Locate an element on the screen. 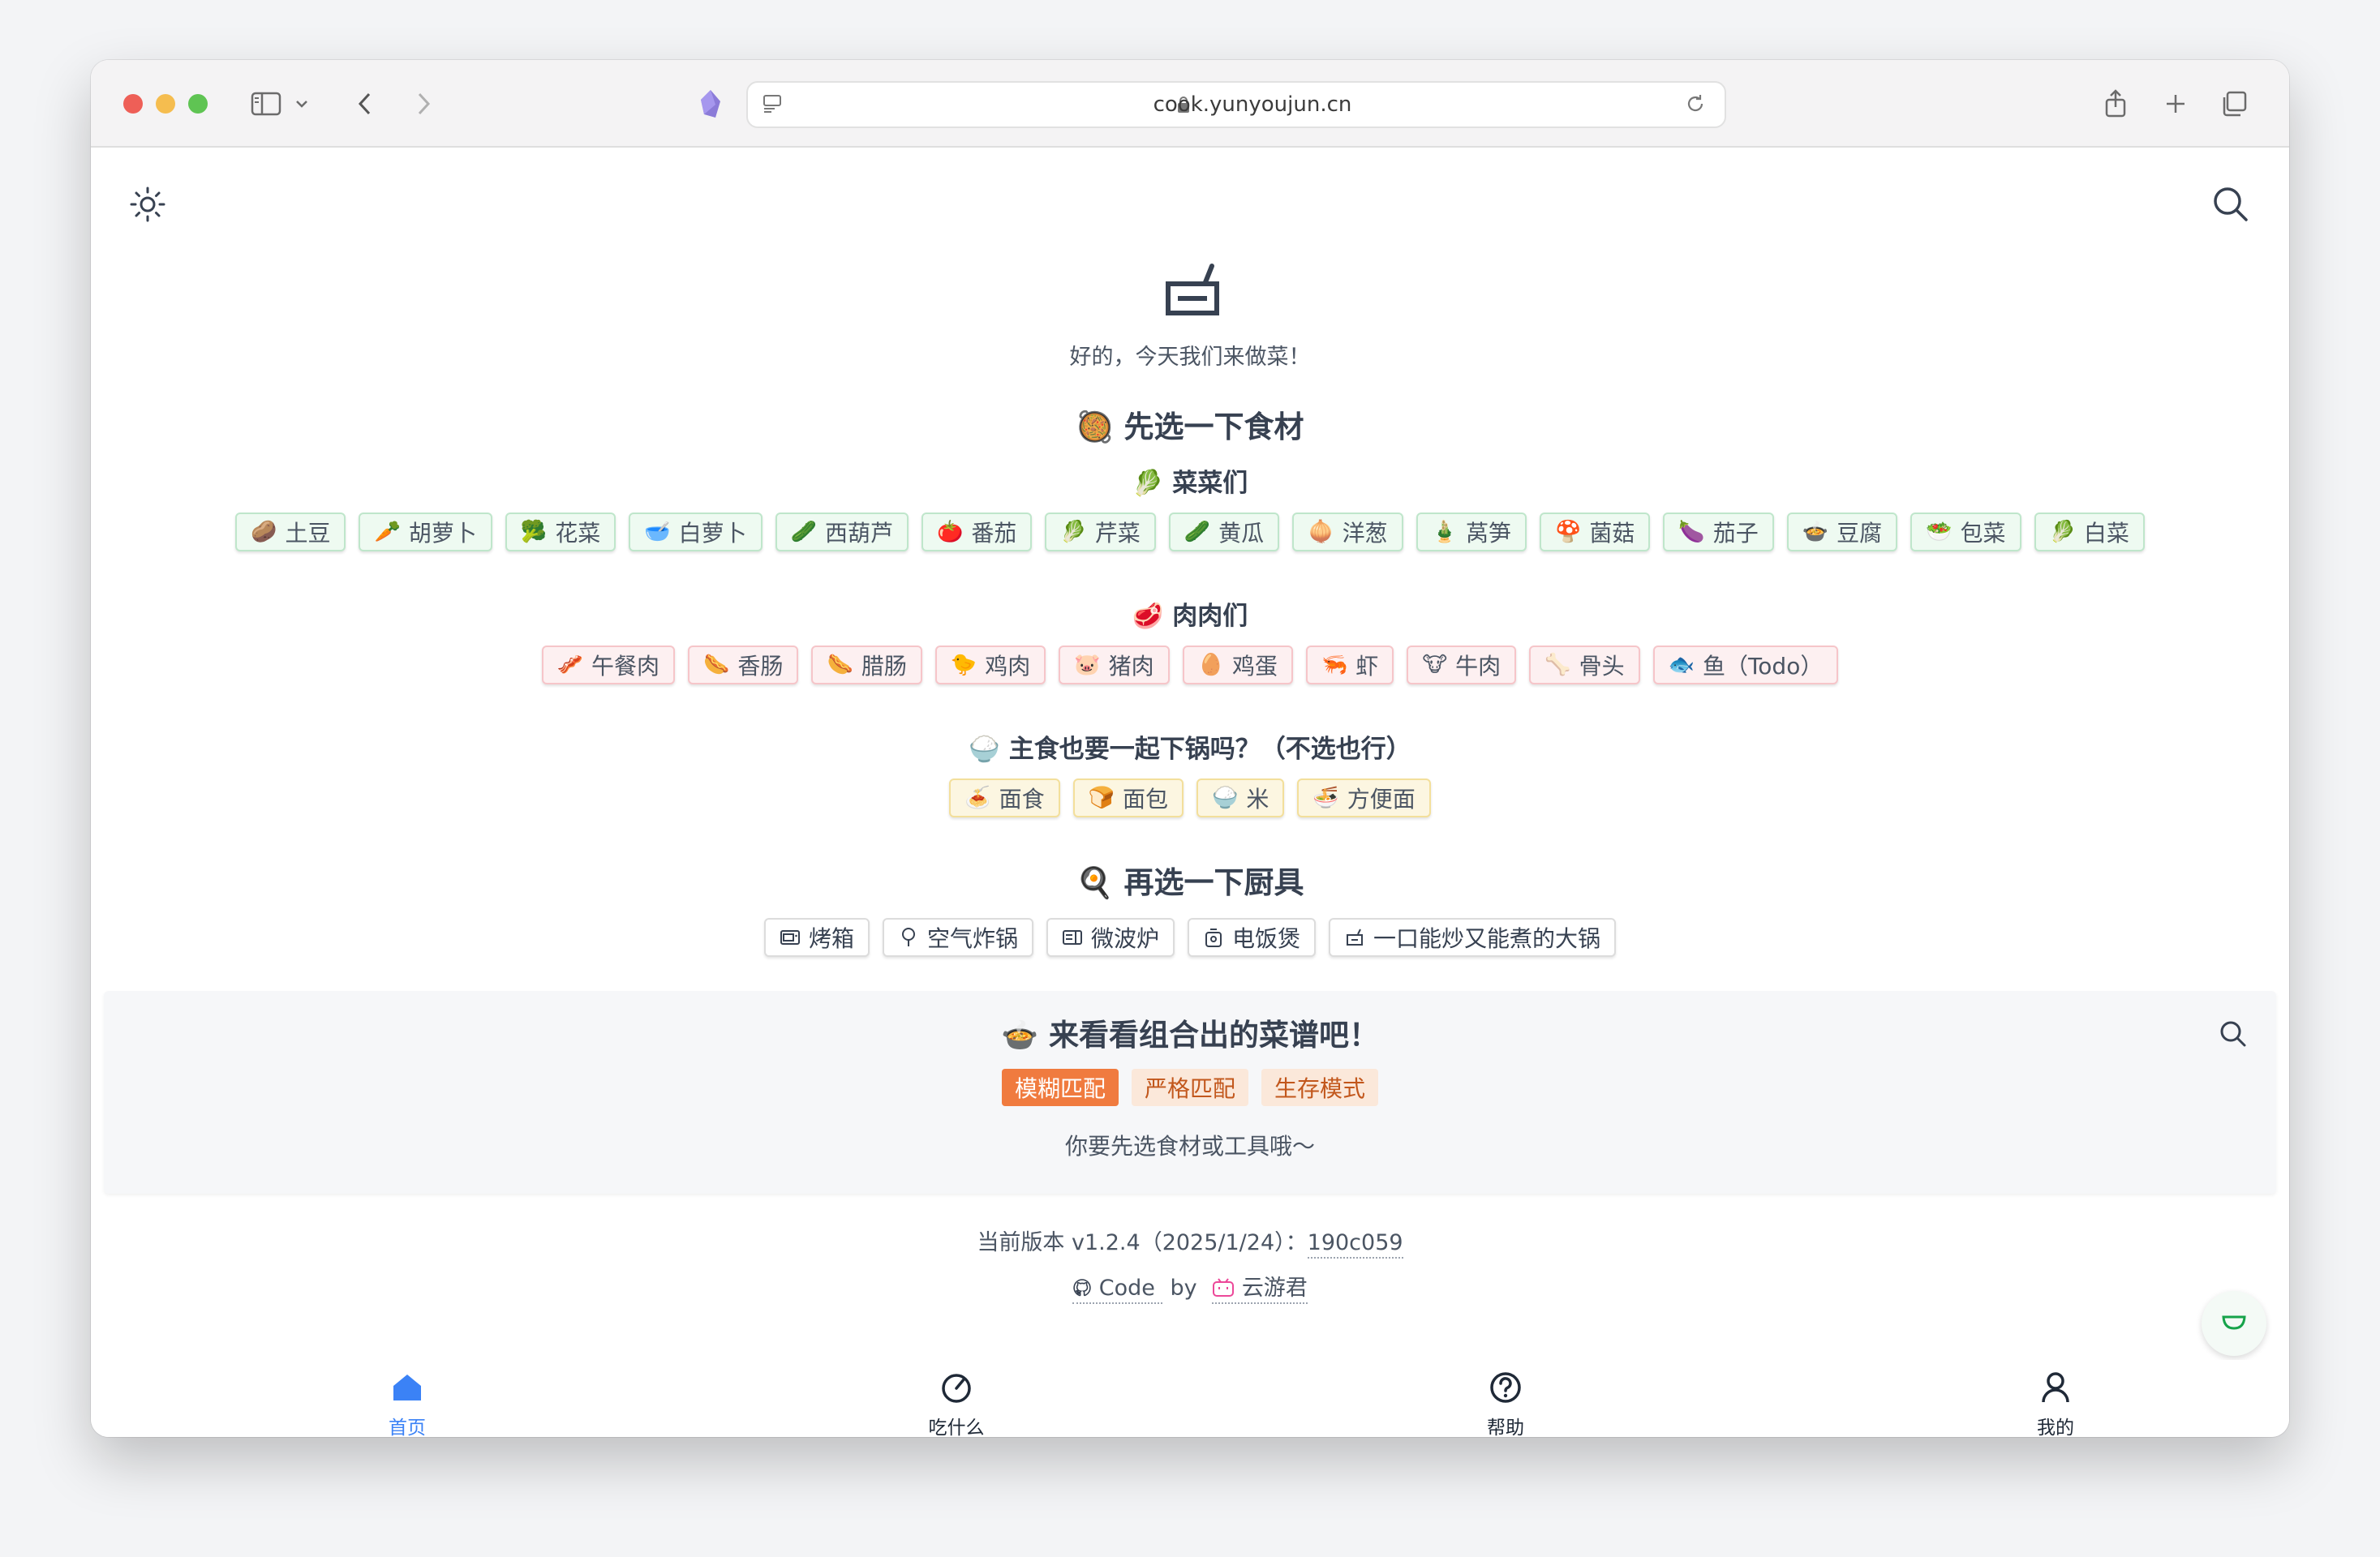  vegetable-chip: 🥒 西葫芦 is located at coordinates (842, 532).